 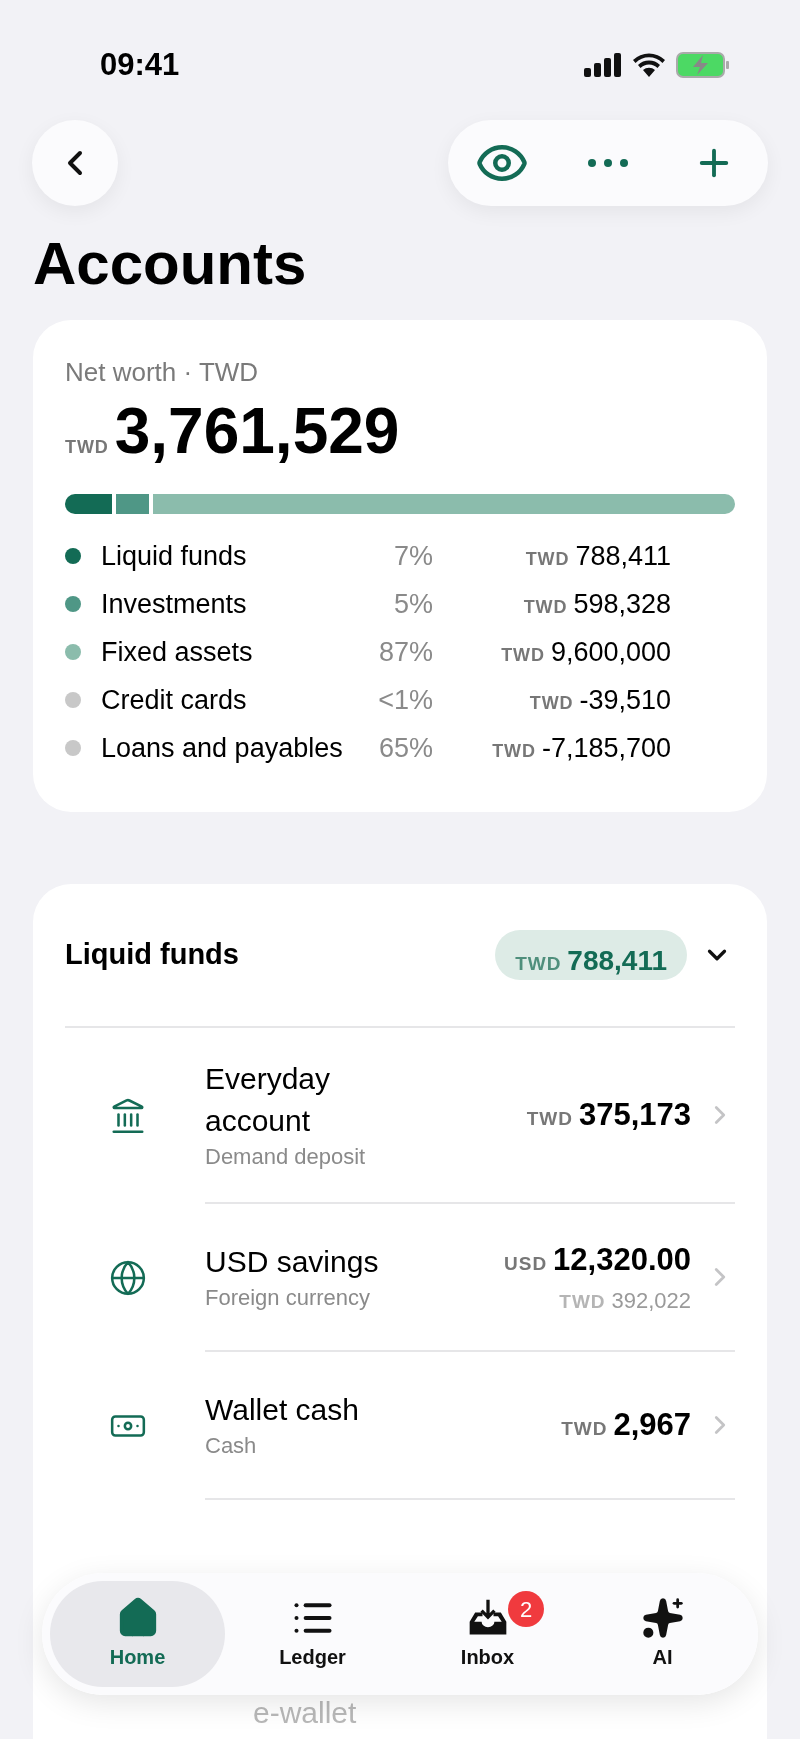 What do you see at coordinates (625, 700) in the screenshot?
I see `category-amount: -39,510` at bounding box center [625, 700].